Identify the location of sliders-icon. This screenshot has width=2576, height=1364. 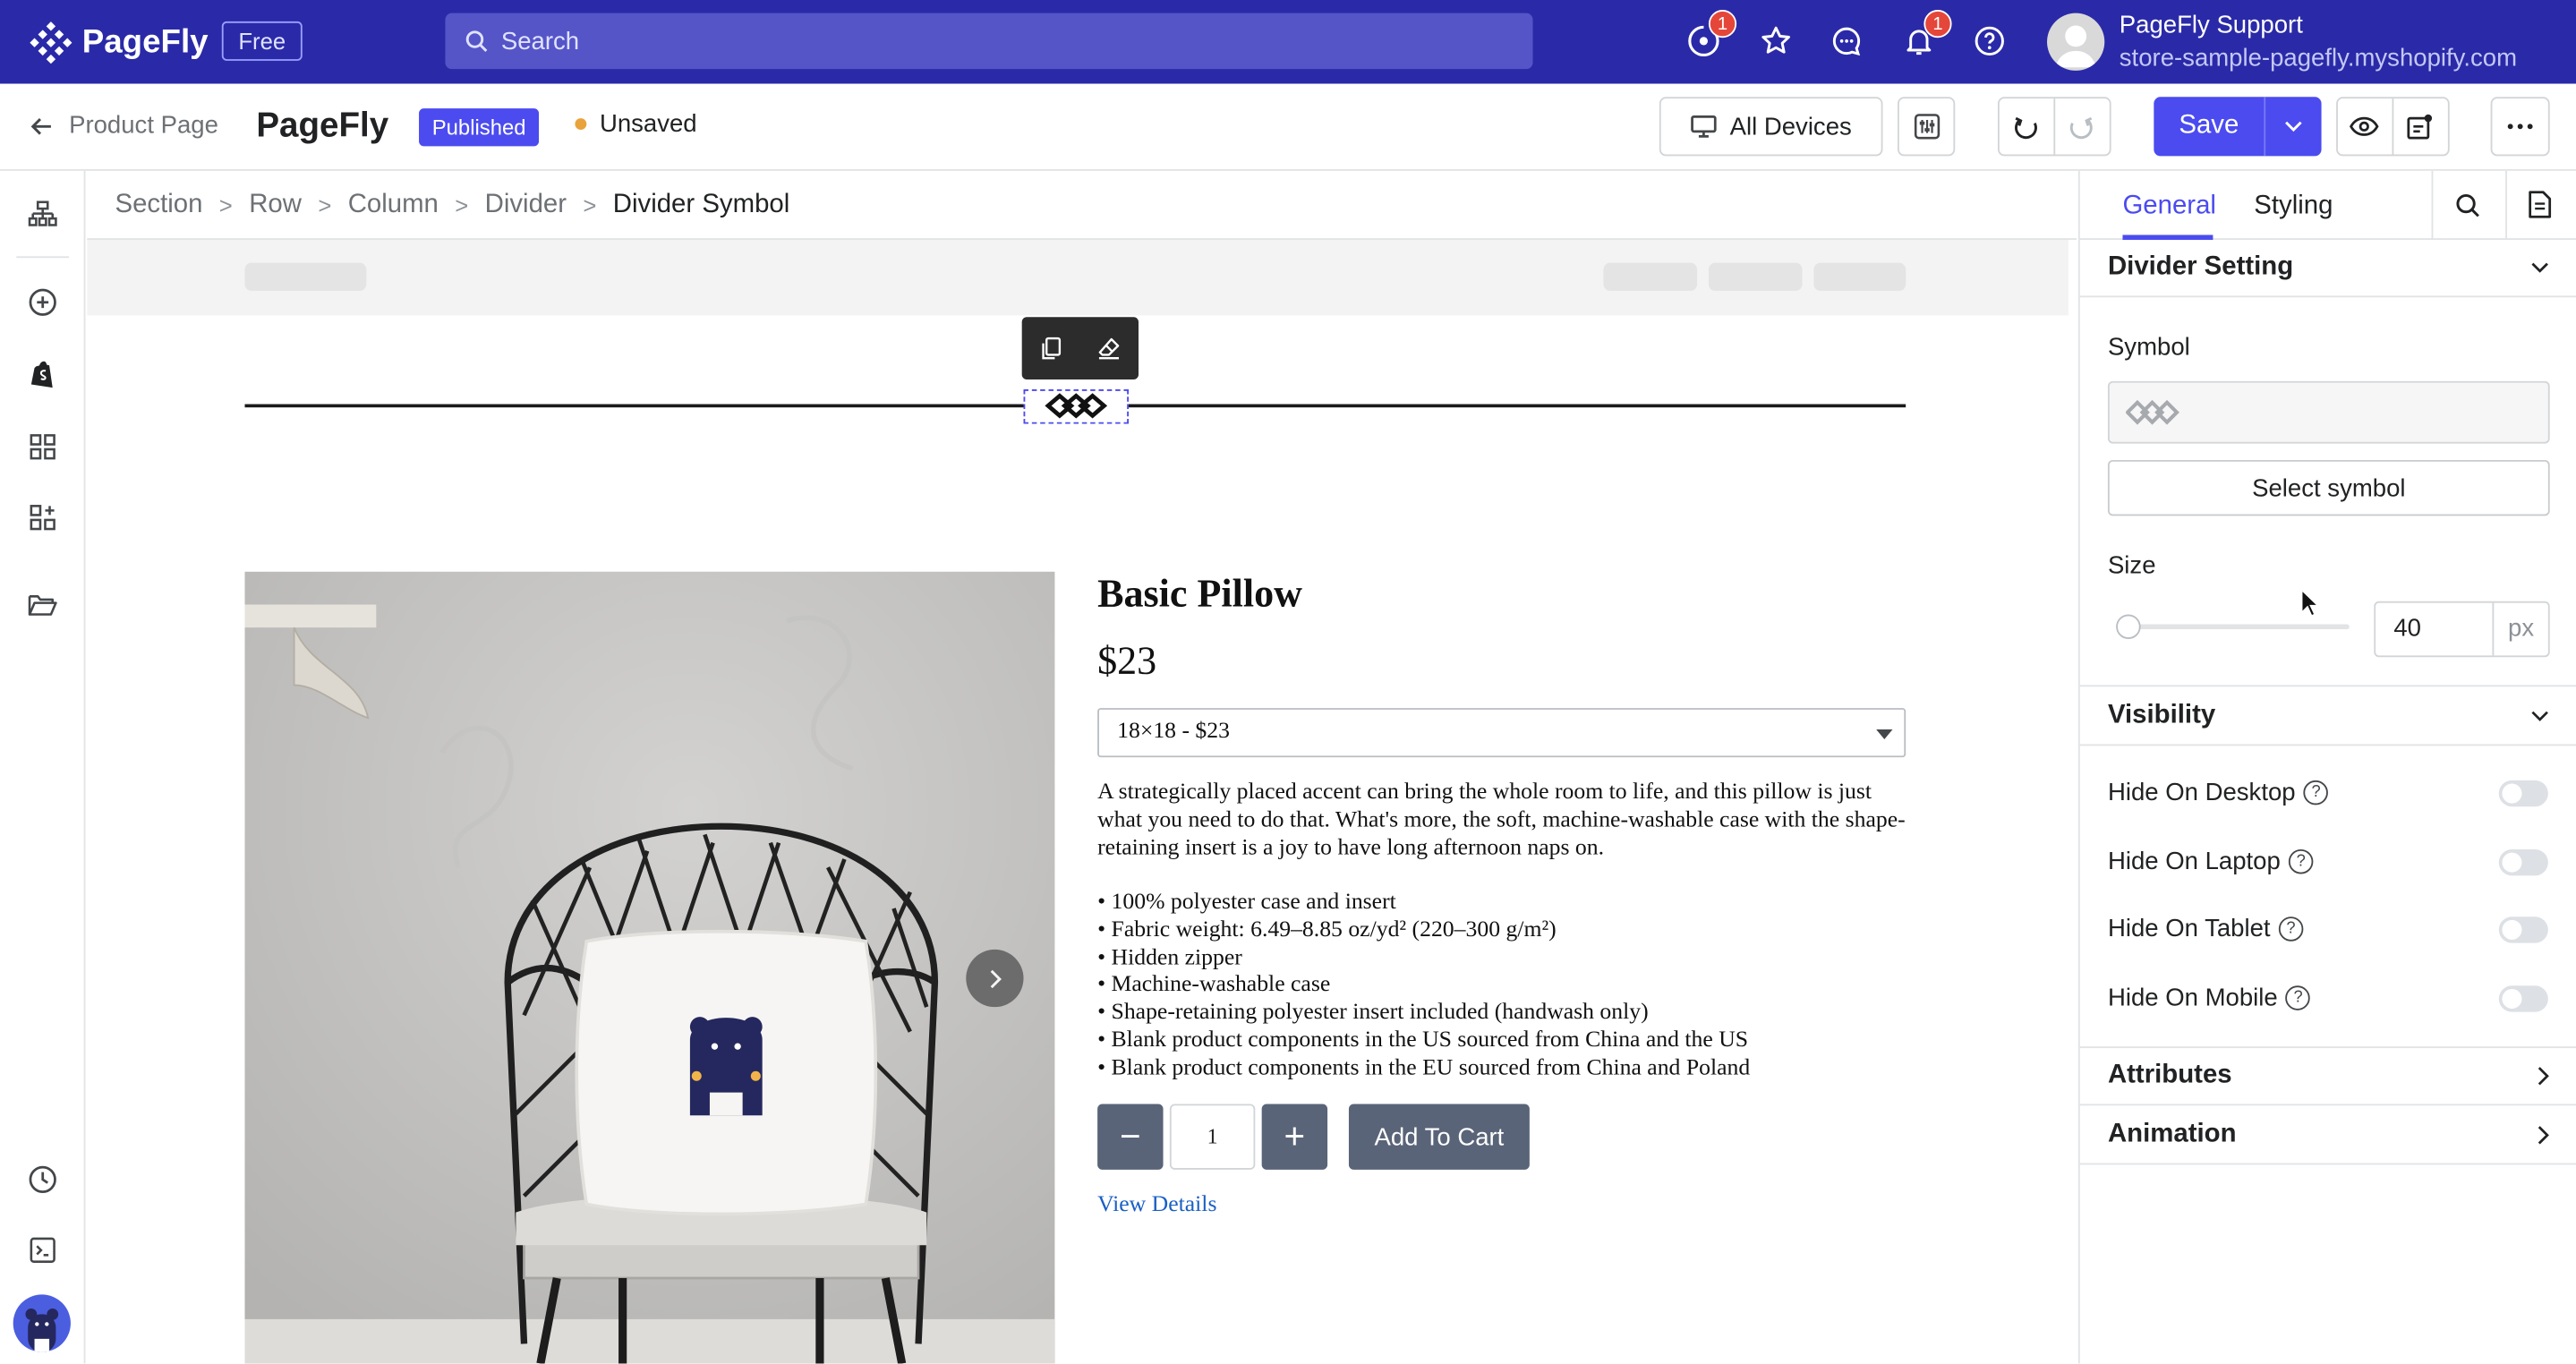
(1926, 127).